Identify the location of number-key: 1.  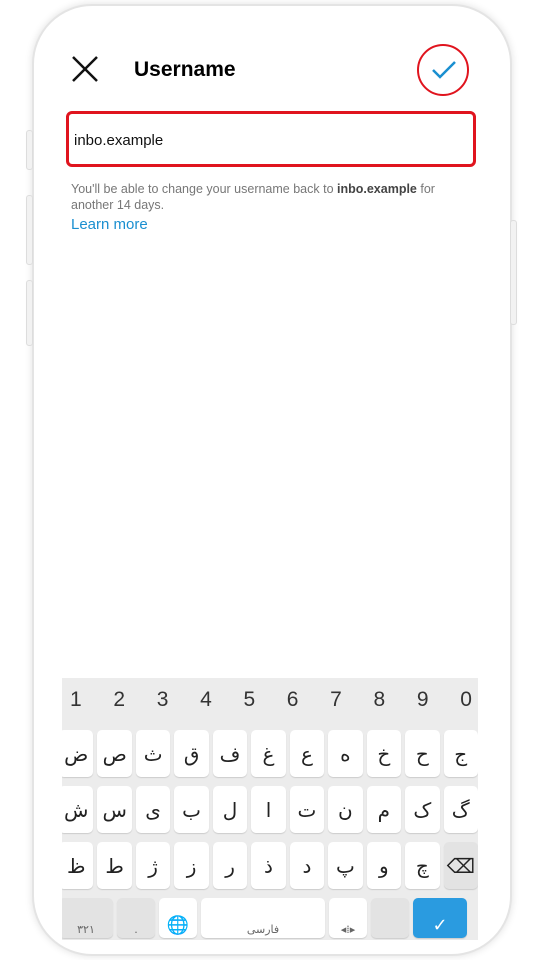
(76, 709).